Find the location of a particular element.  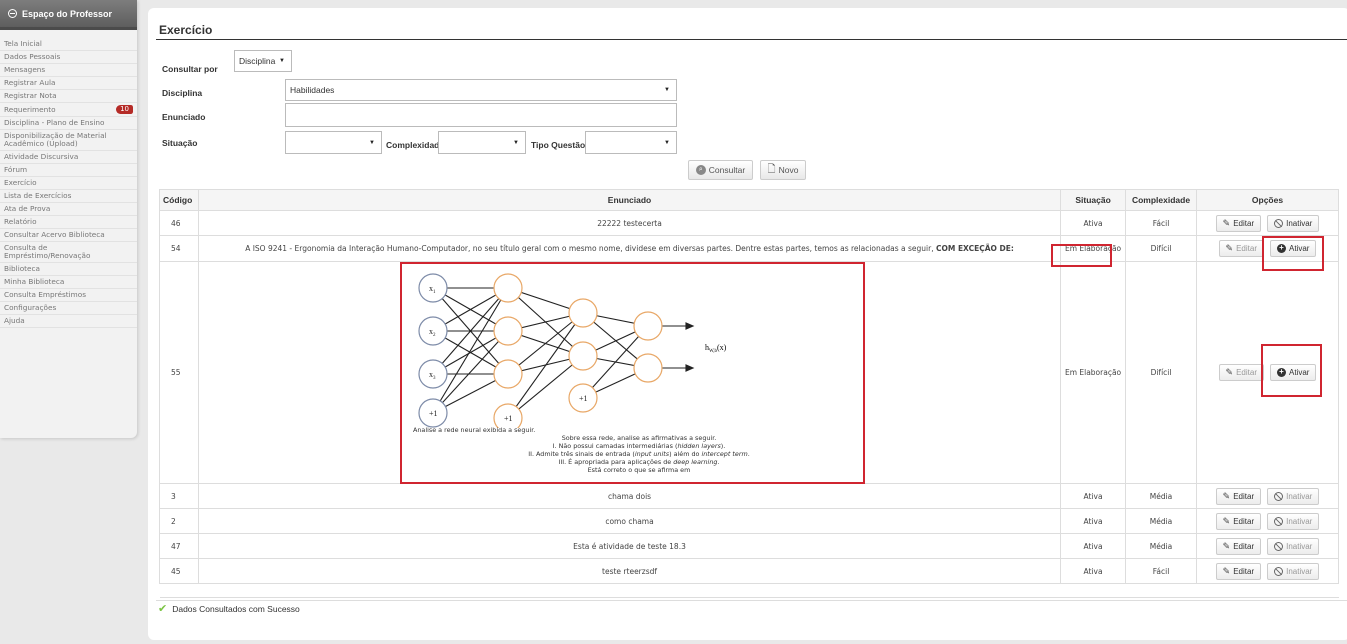

sidebar-item: Lista de Exercícios is located at coordinates (68, 196).